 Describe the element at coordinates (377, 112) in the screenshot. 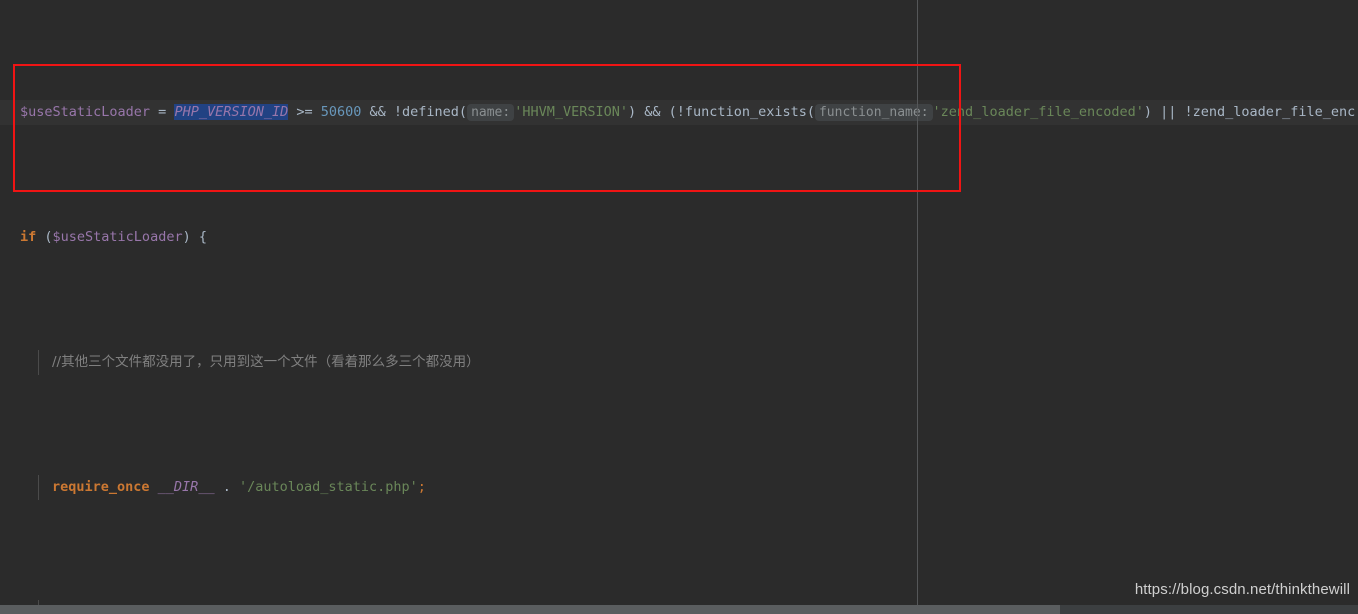

I see `token-operator-and: &&` at that location.